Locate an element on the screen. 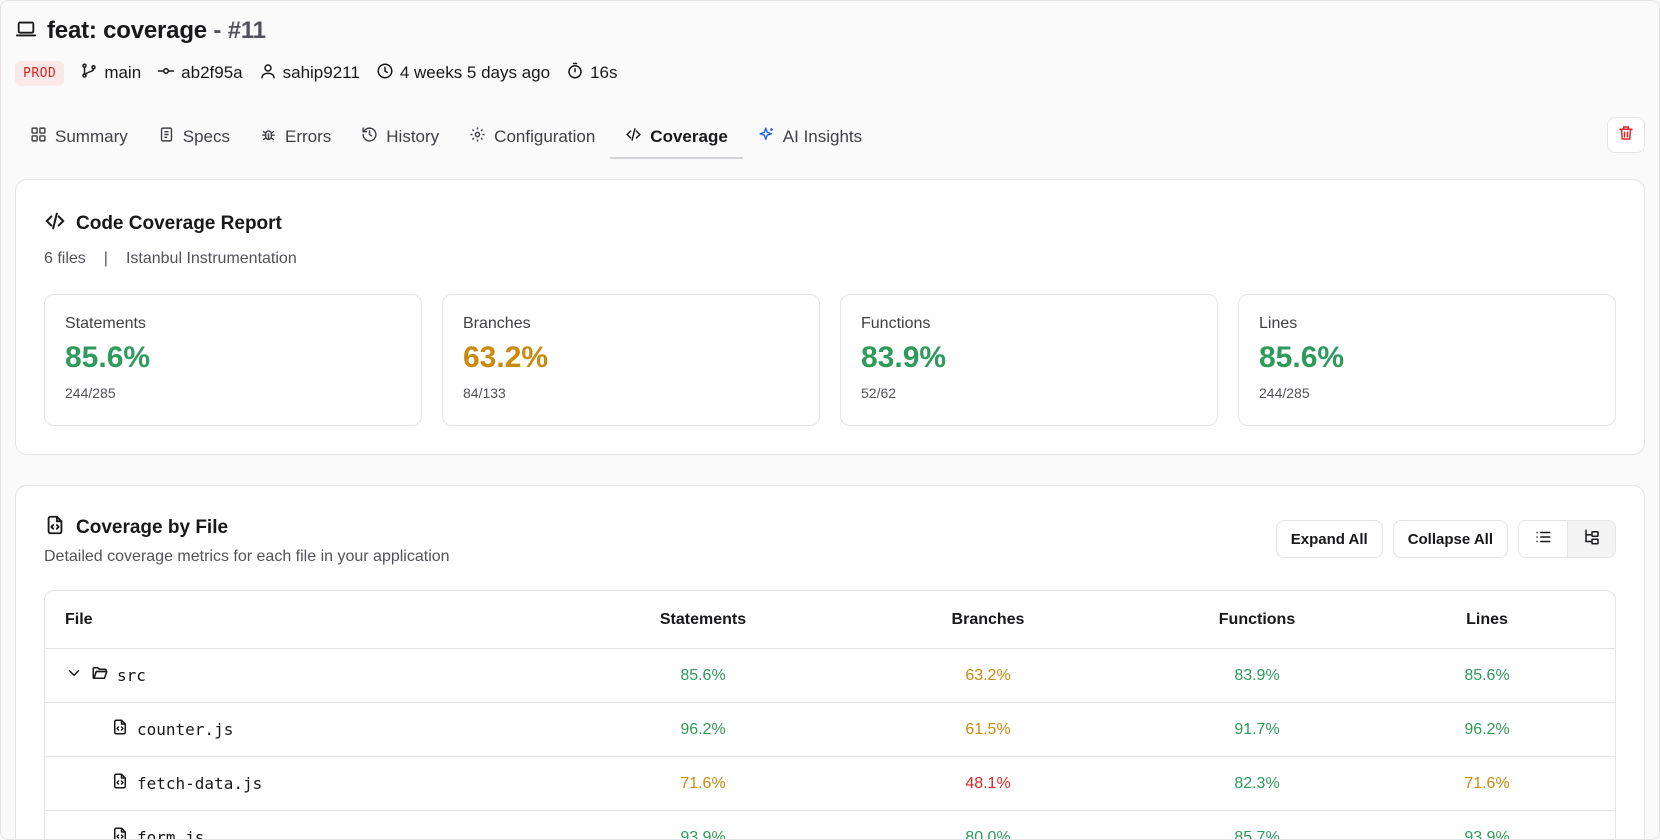  env-badge: PROD is located at coordinates (40, 73).